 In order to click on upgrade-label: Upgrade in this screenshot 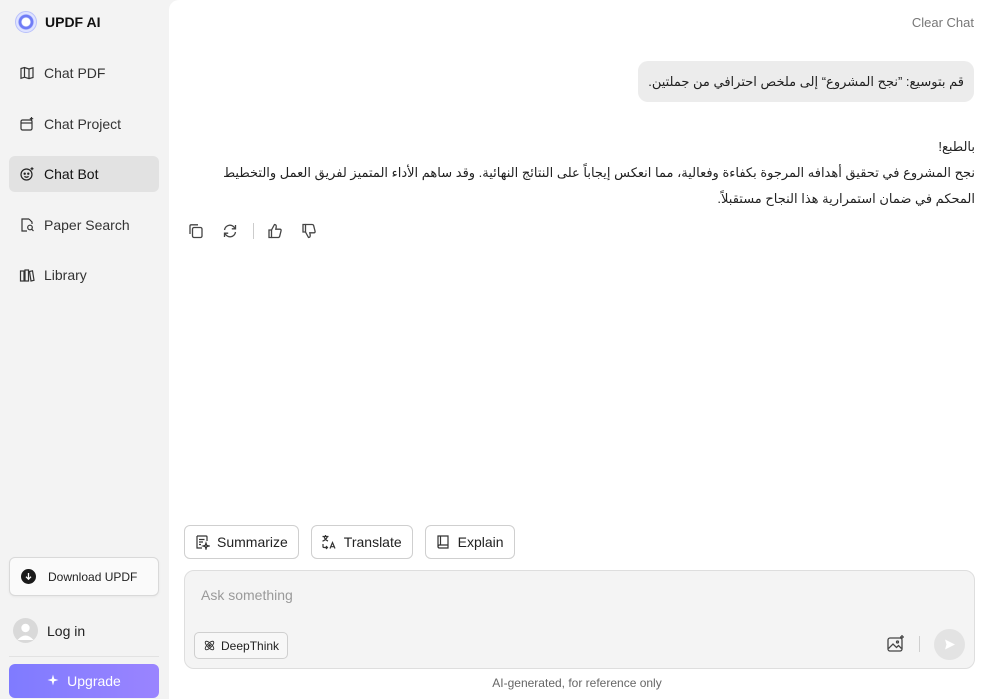, I will do `click(94, 681)`.